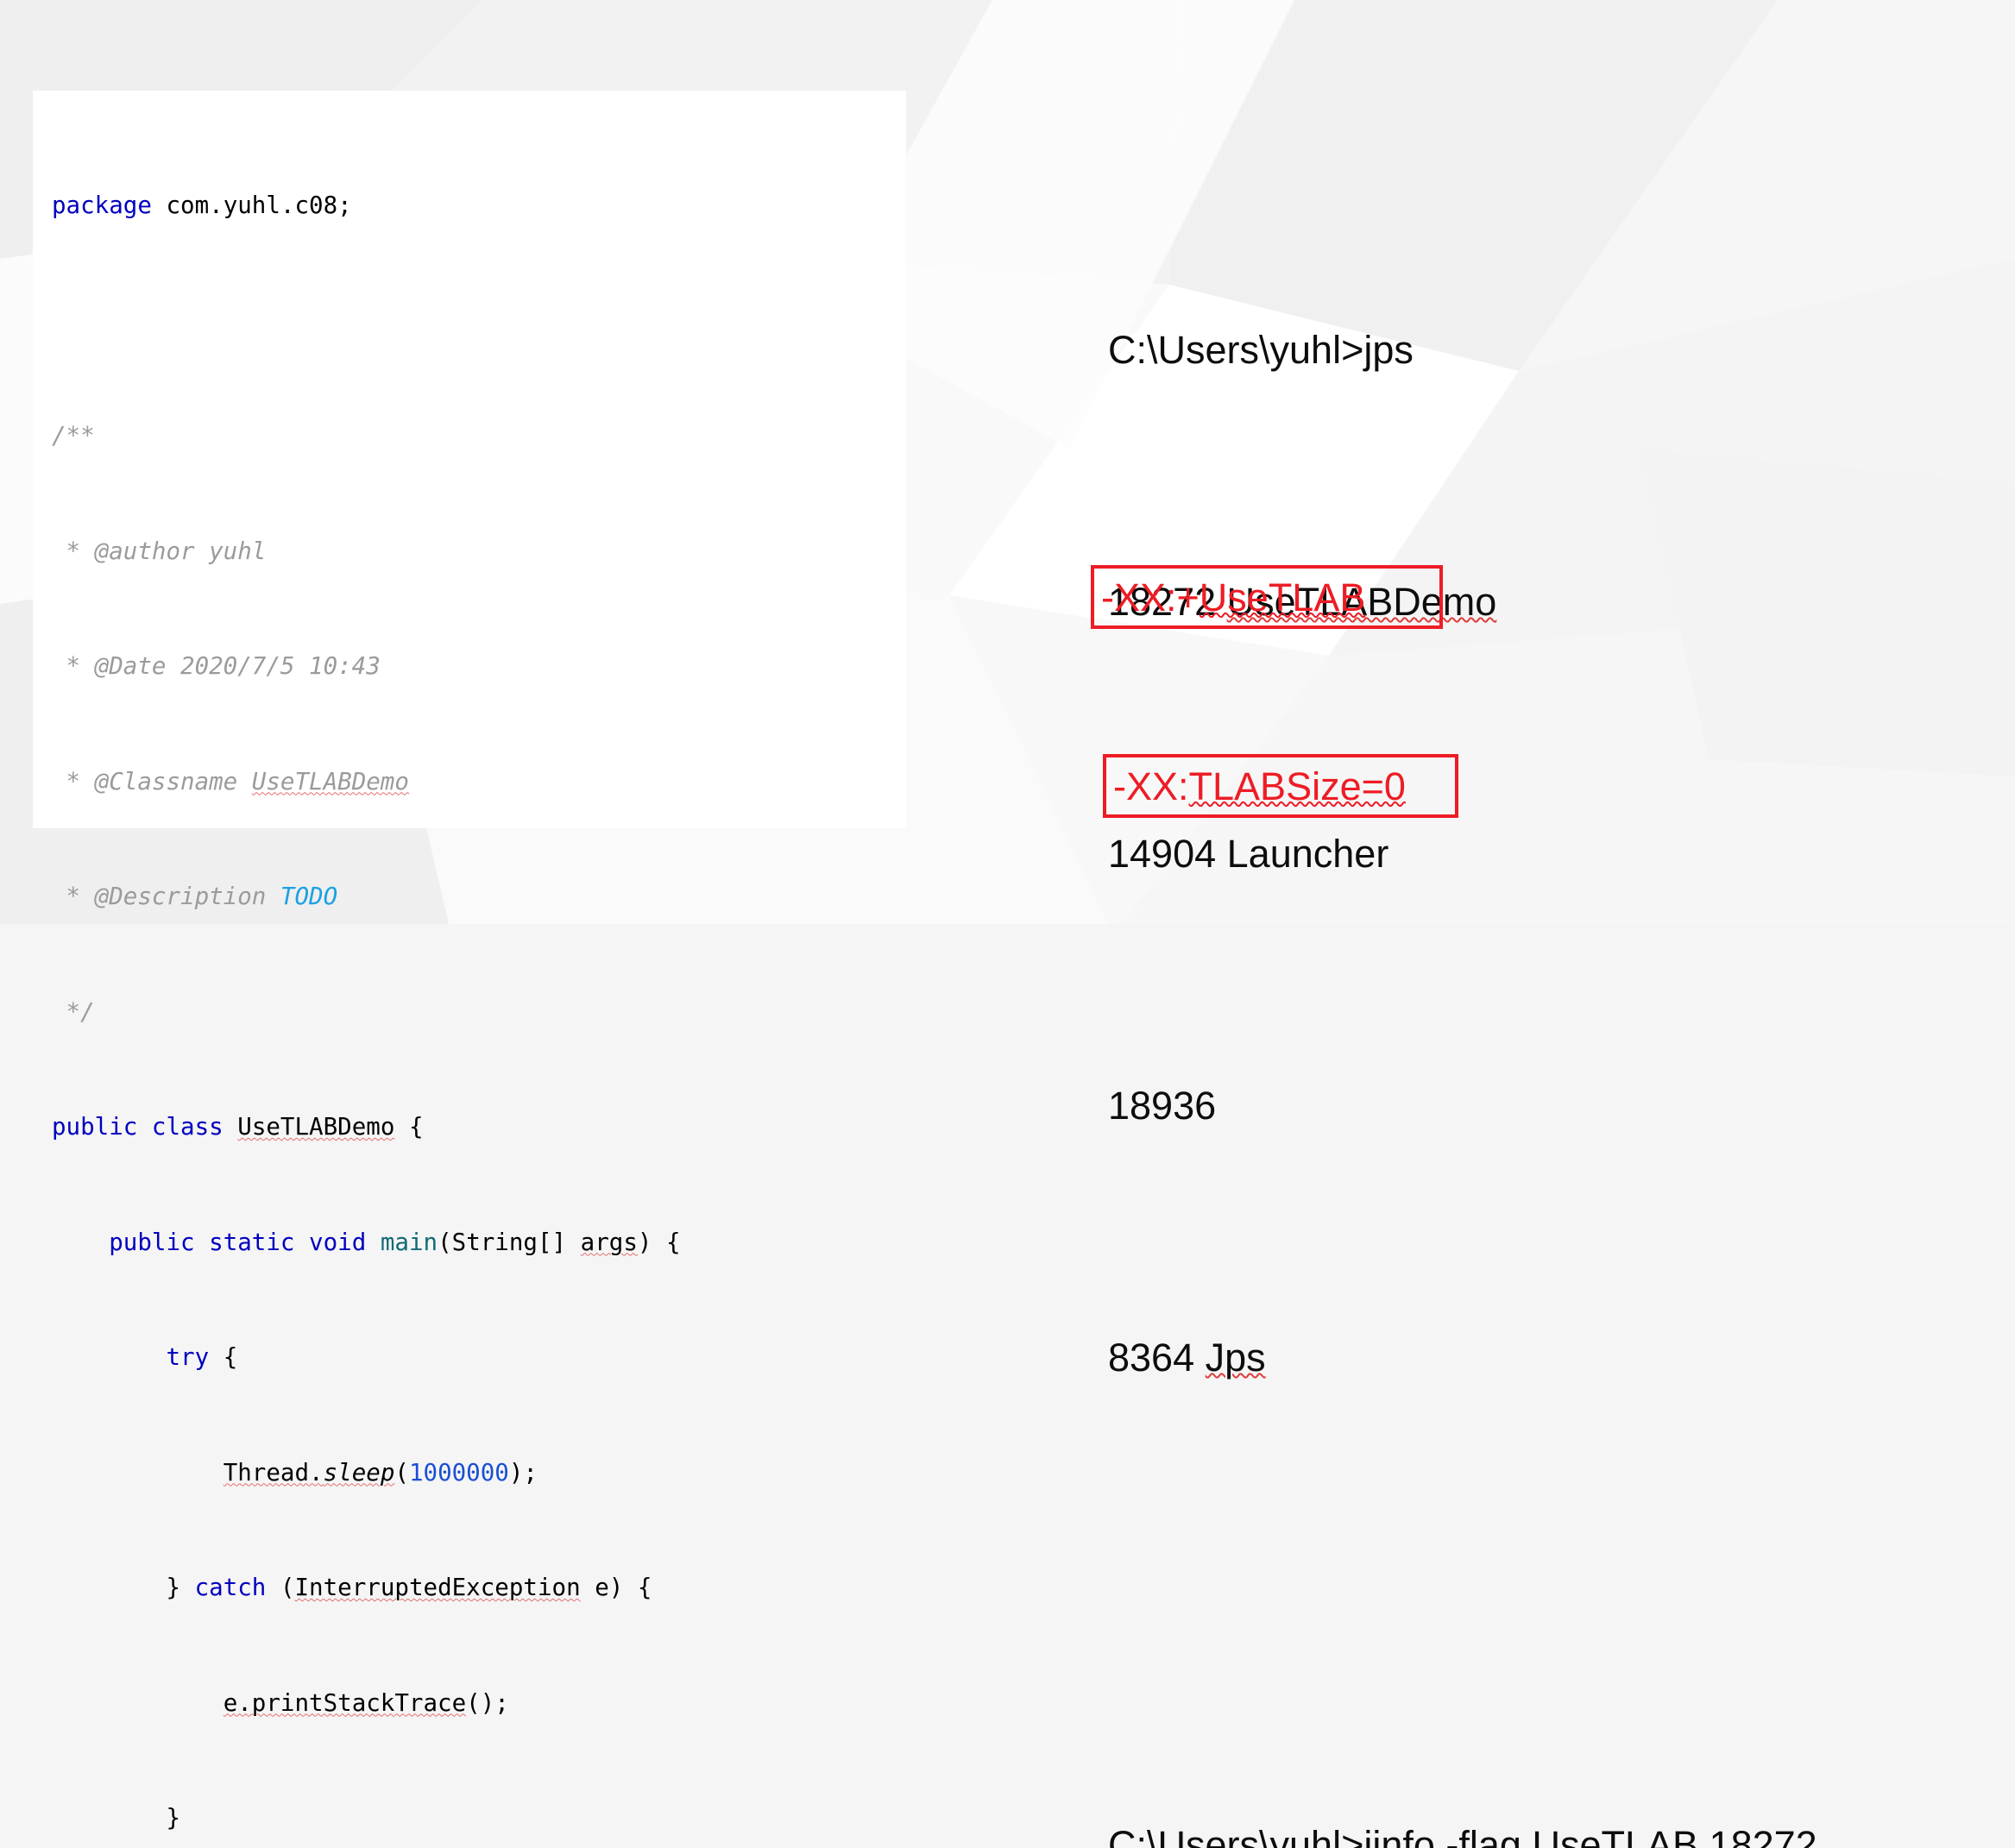 Image resolution: width=2015 pixels, height=1848 pixels. Describe the element at coordinates (409, 1242) in the screenshot. I see `method-name-main: main` at that location.